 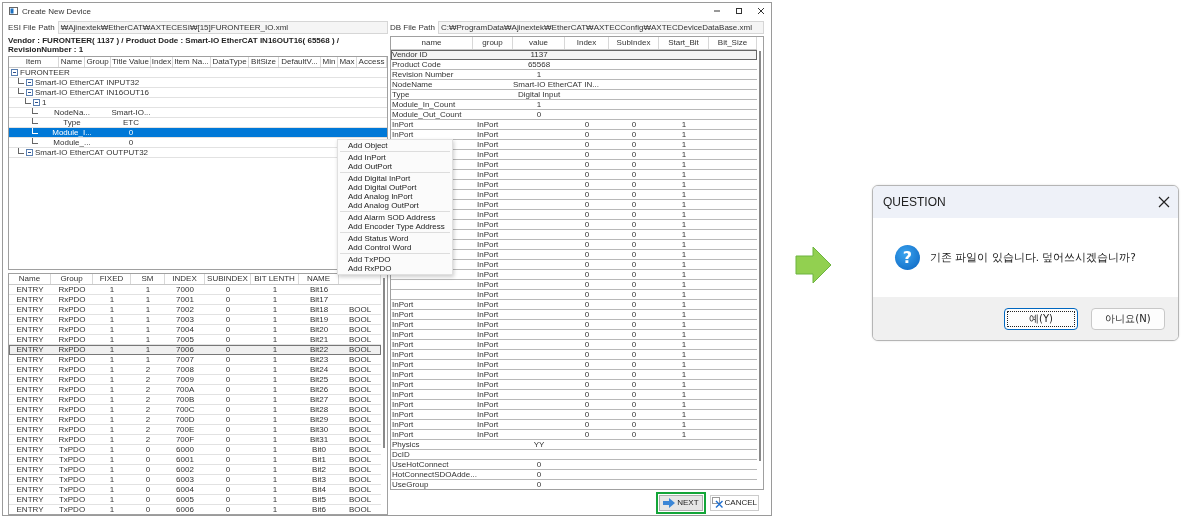 What do you see at coordinates (198, 133) in the screenshot?
I see `selected-row: Module_I... 0` at bounding box center [198, 133].